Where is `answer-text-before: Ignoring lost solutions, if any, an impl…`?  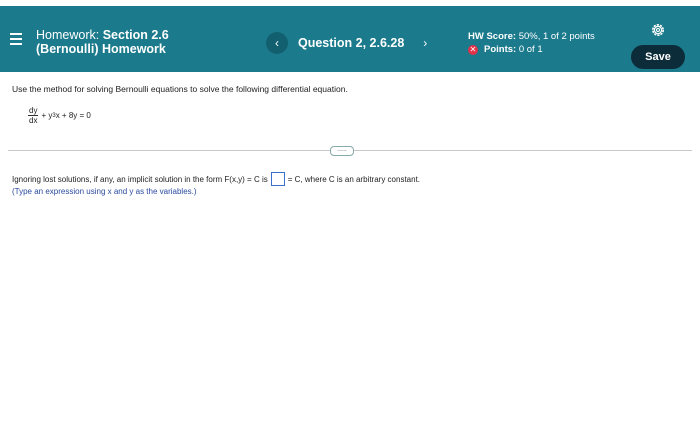
answer-text-before: Ignoring lost solutions, if any, an impl… is located at coordinates (140, 179).